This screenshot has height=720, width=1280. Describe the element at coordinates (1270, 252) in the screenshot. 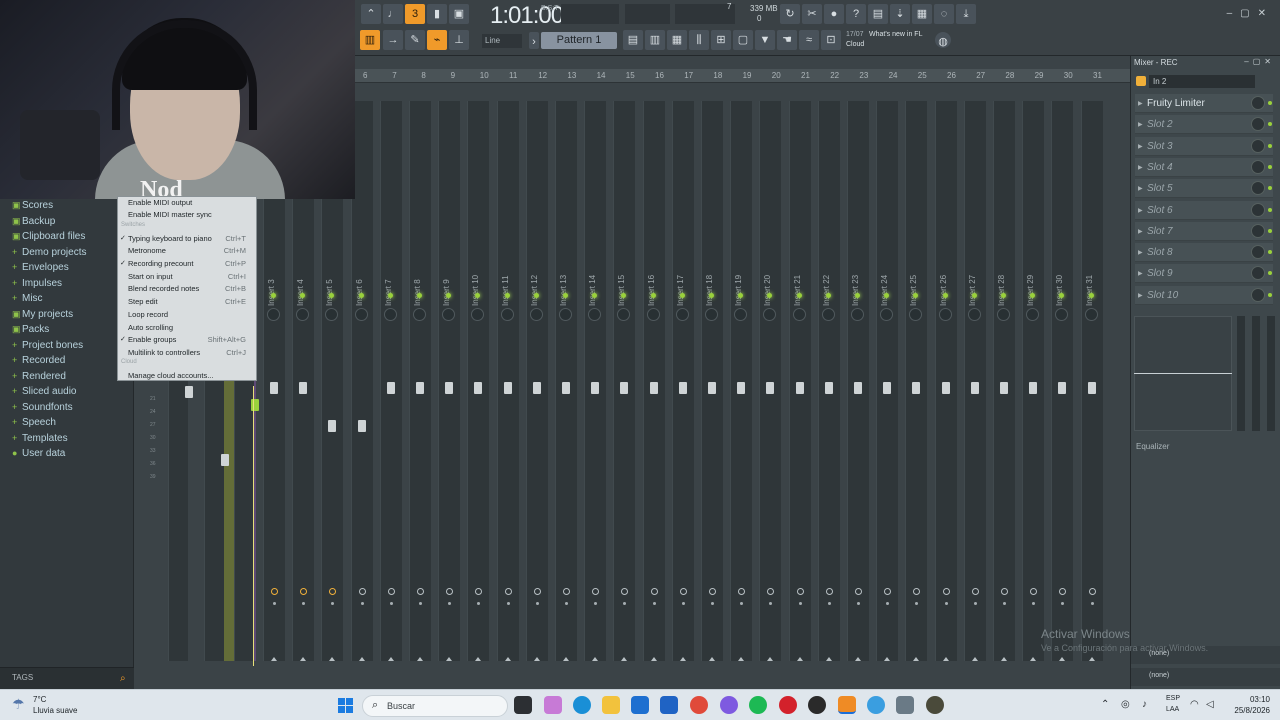

I see `slot-led` at that location.